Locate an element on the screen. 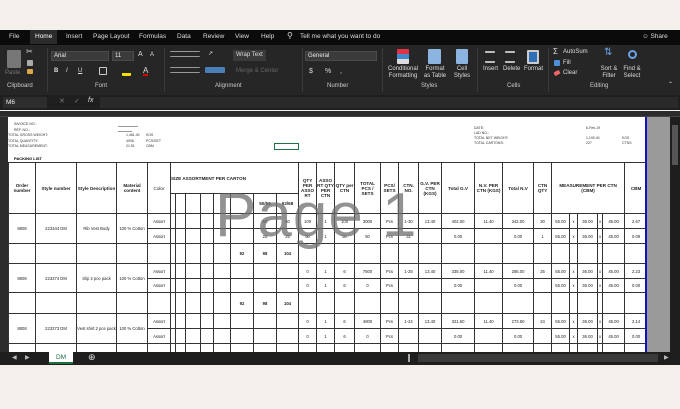 The width and height of the screenshot is (680, 409). clear-button: Clear is located at coordinates (570, 73).